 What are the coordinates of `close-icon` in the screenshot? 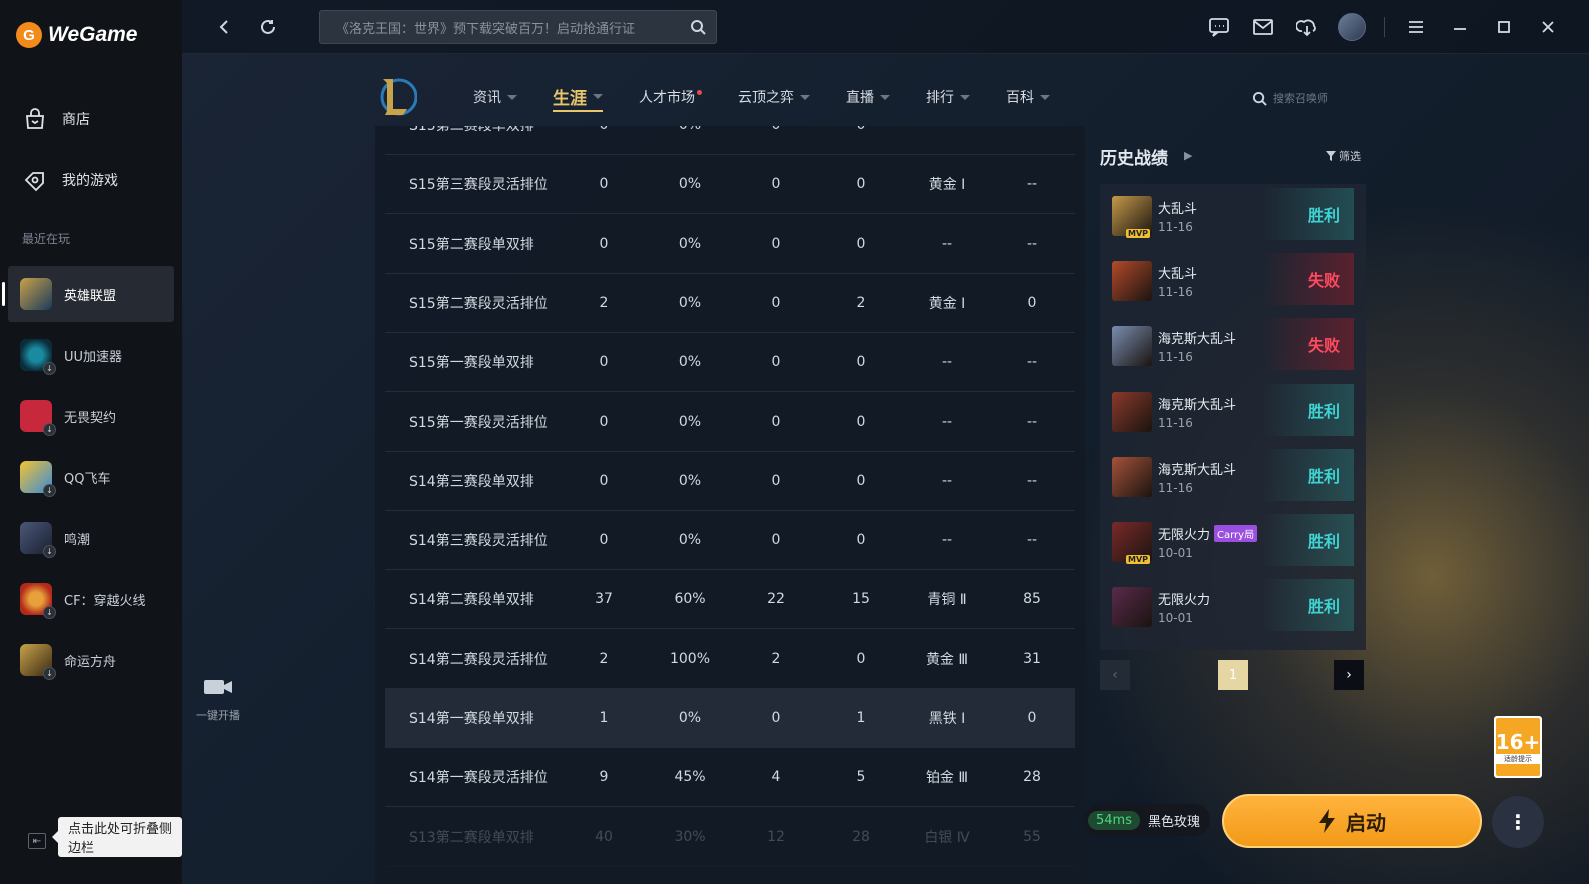 It's located at (1548, 27).